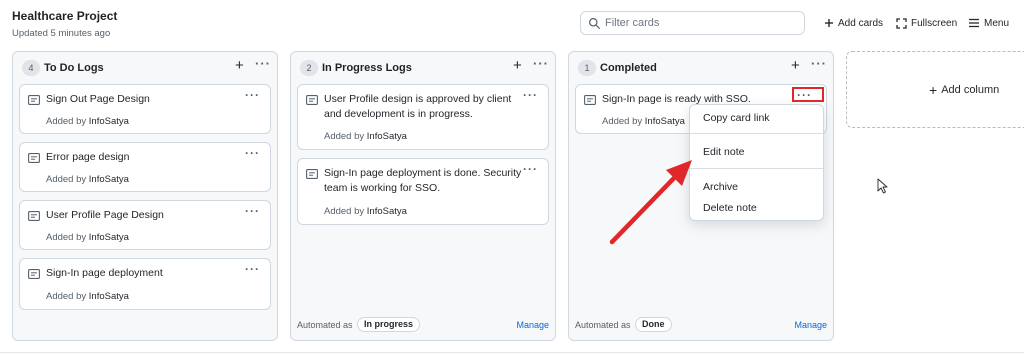  What do you see at coordinates (594, 23) in the screenshot?
I see `search-icon` at bounding box center [594, 23].